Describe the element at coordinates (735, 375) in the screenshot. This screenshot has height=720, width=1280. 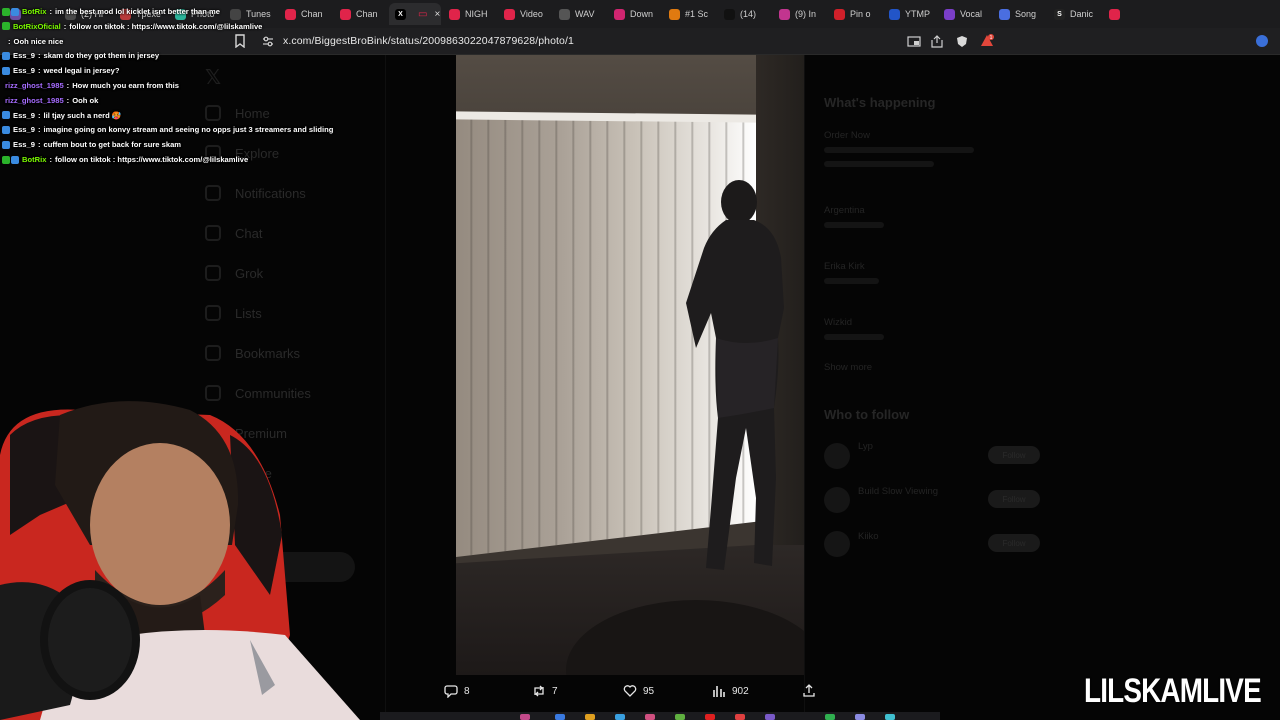
I see `photo-person-silhouette` at that location.